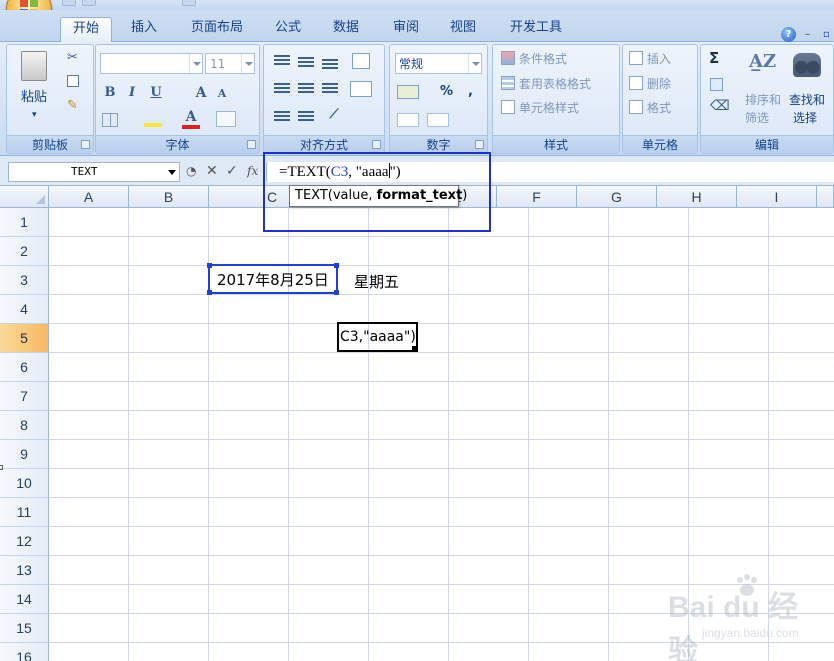 Image resolution: width=834 pixels, height=661 pixels. Describe the element at coordinates (191, 119) in the screenshot. I see `font-color-icon: A` at that location.